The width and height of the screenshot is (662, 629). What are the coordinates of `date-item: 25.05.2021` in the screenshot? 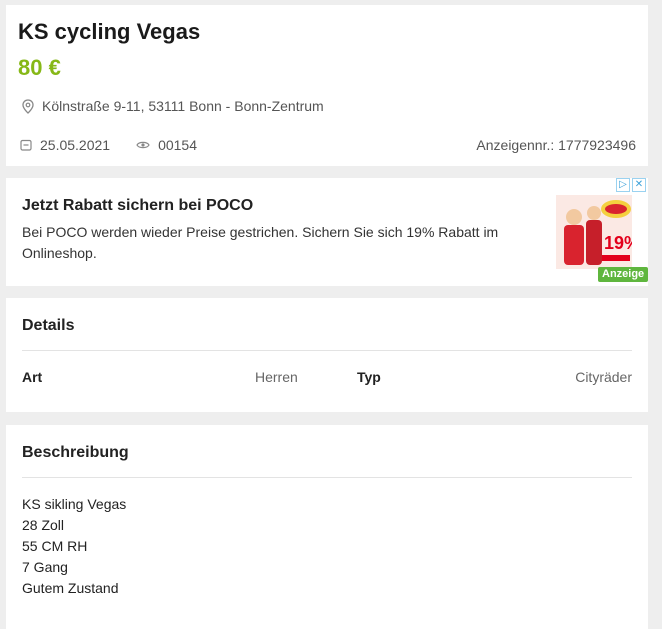 It's located at (65, 145).